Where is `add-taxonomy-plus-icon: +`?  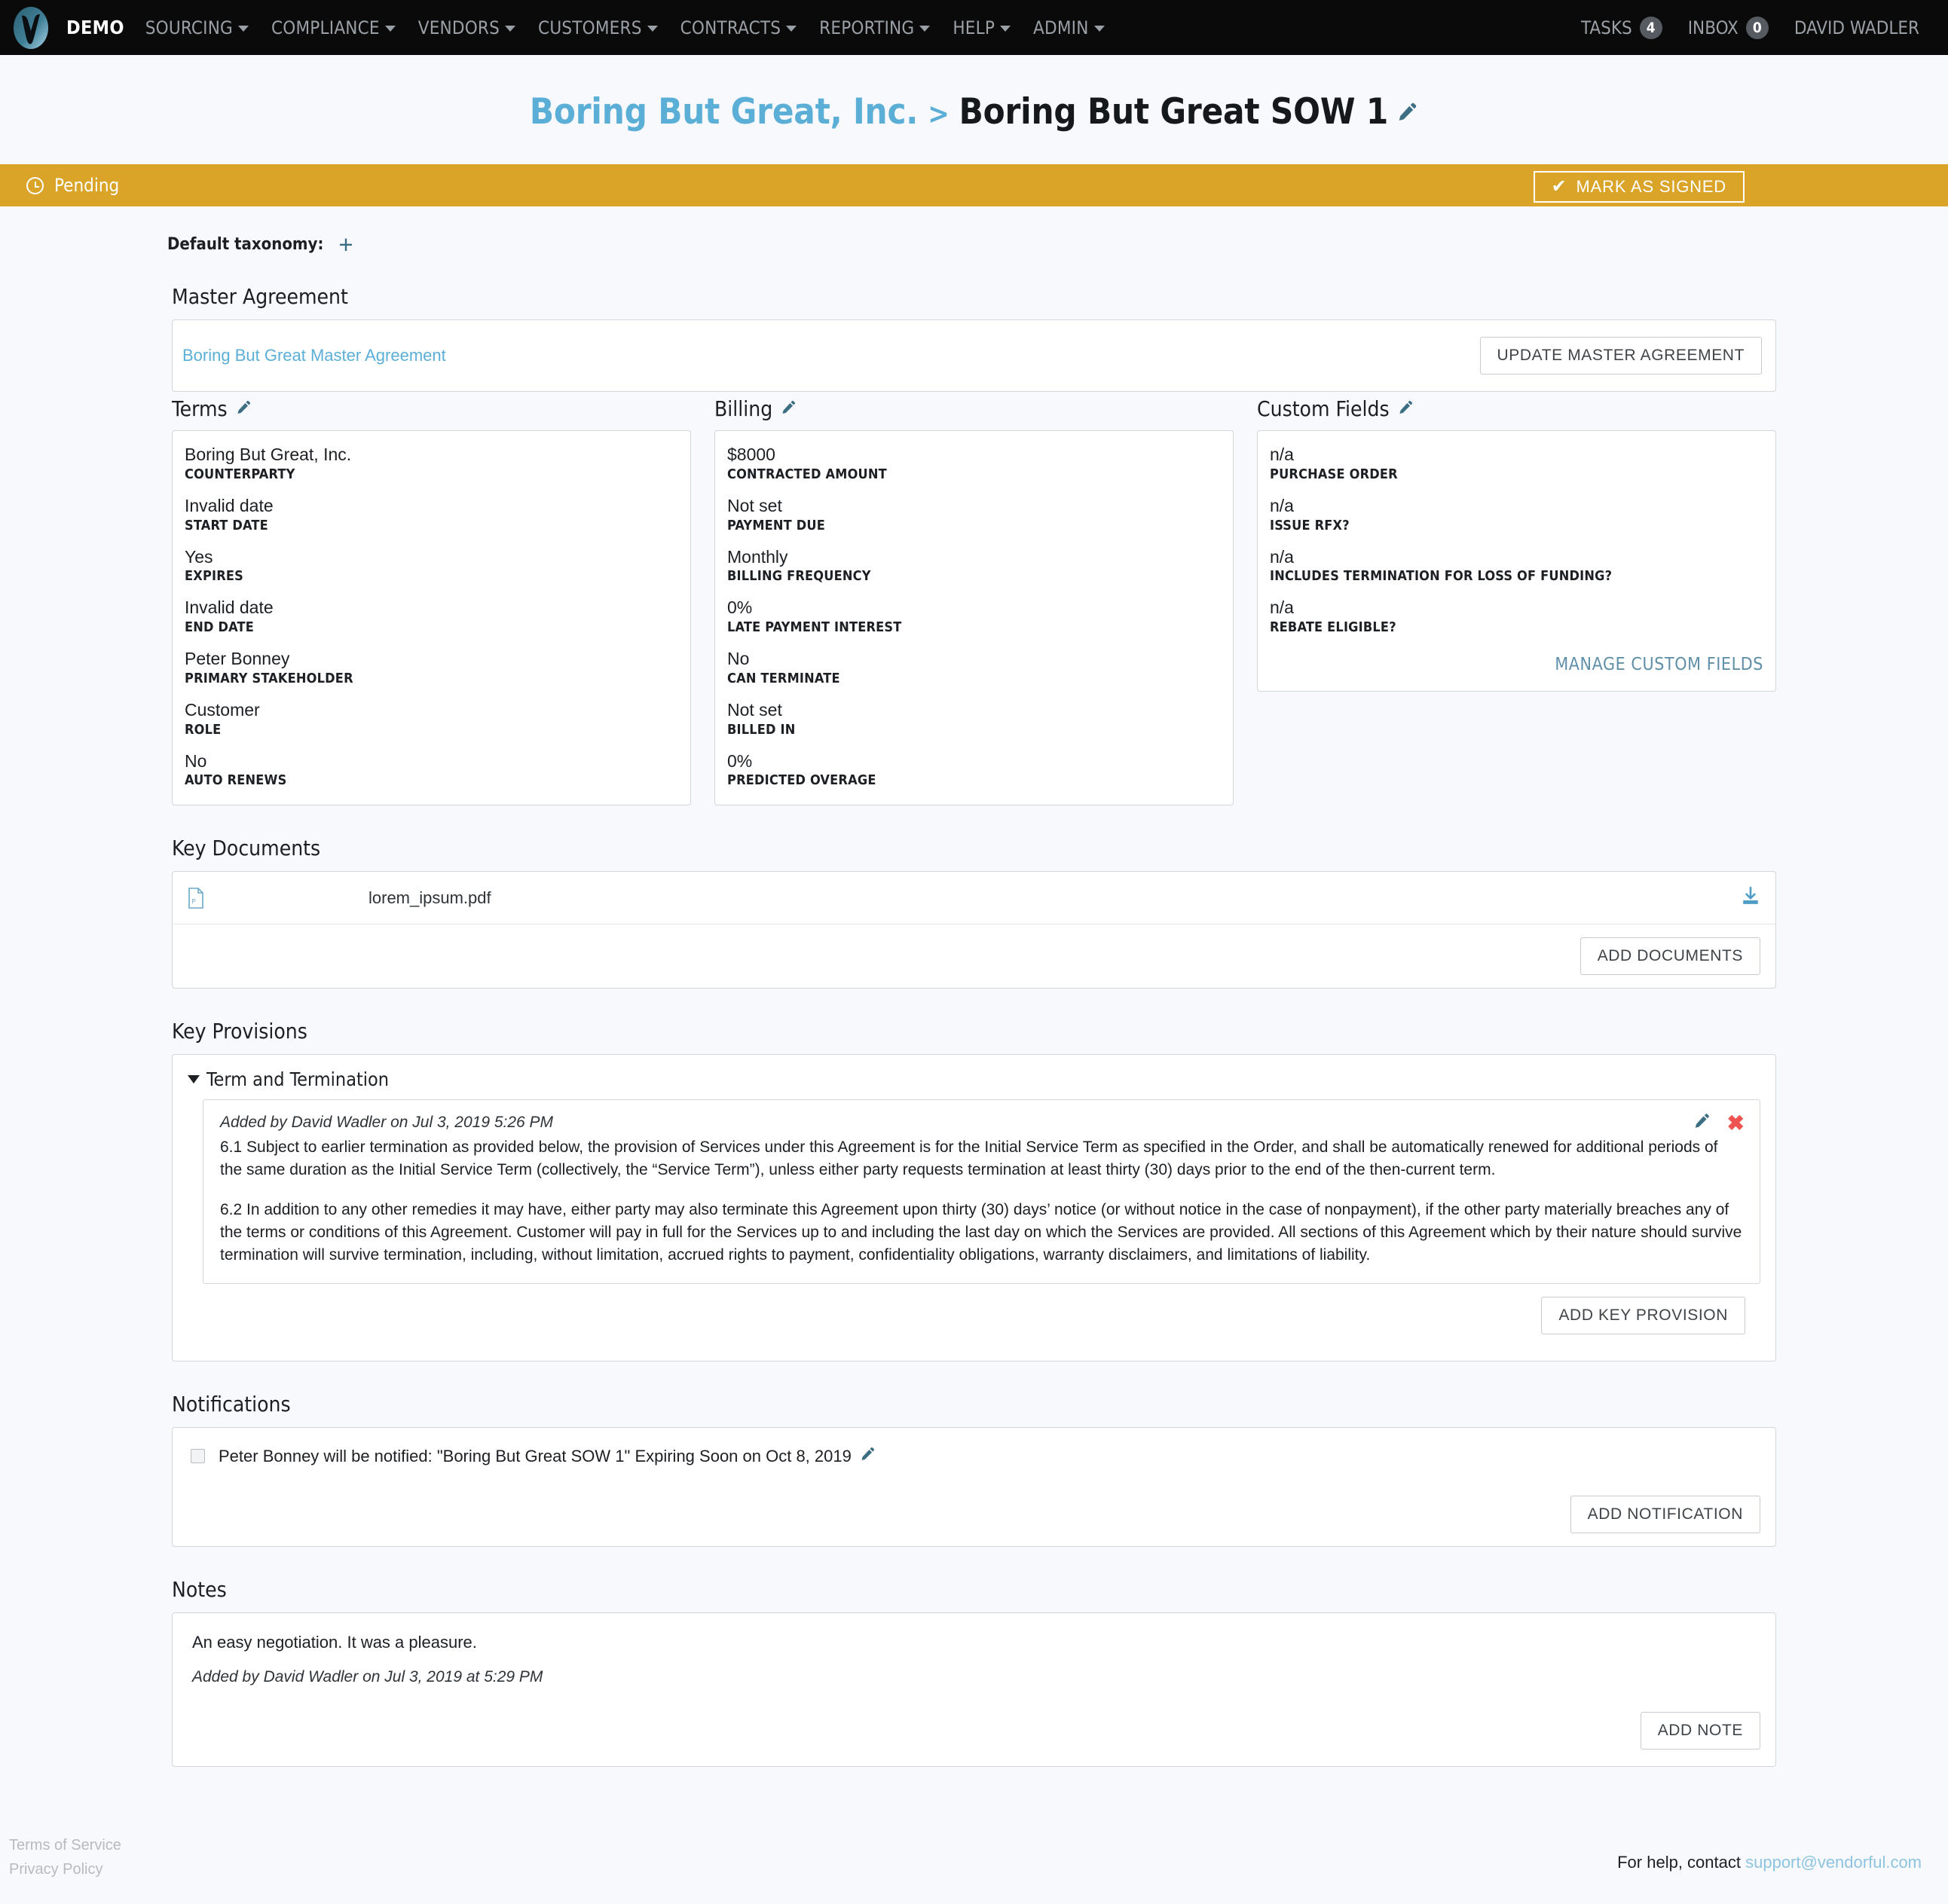
add-taxonomy-plus-icon: + is located at coordinates (345, 244).